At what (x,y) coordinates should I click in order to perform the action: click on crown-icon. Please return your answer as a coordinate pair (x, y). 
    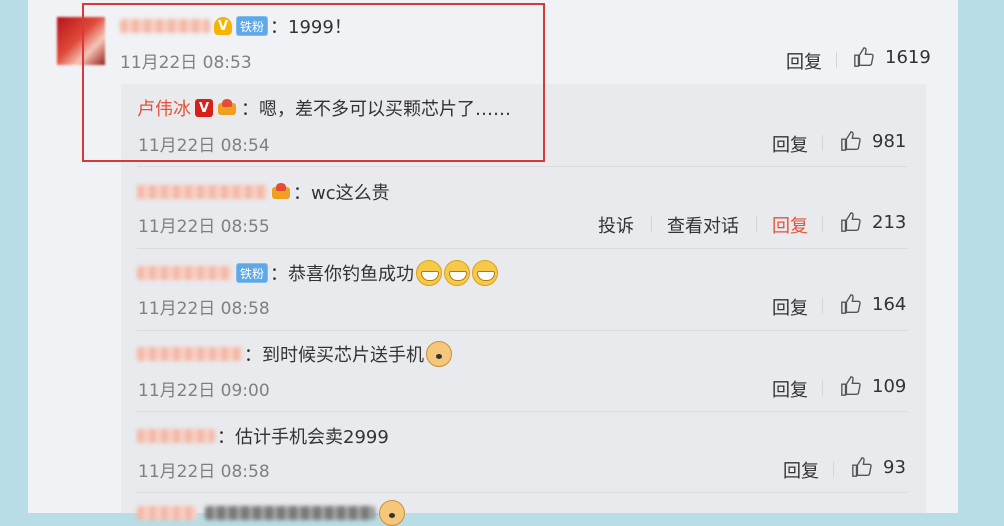
    Looking at the image, I should click on (281, 192).